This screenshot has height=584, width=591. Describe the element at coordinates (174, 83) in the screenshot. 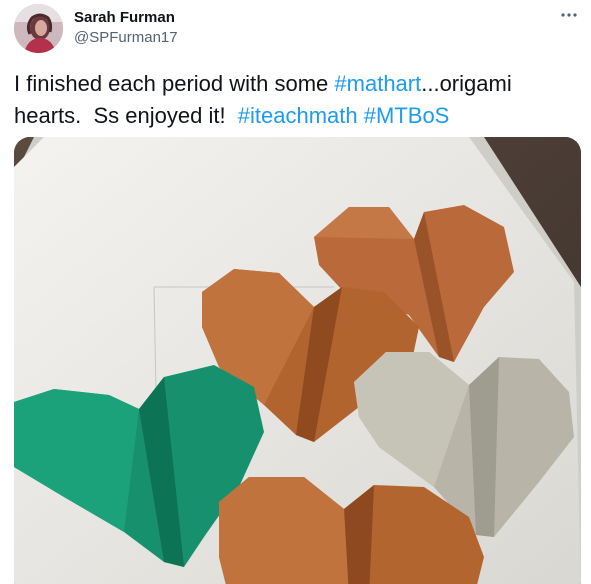

I see `tweet-text-segment: I finished each period with some` at that location.